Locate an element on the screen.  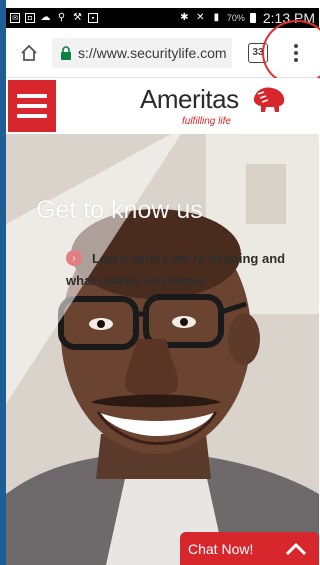
tab-switcher-button: 33 is located at coordinates (258, 52).